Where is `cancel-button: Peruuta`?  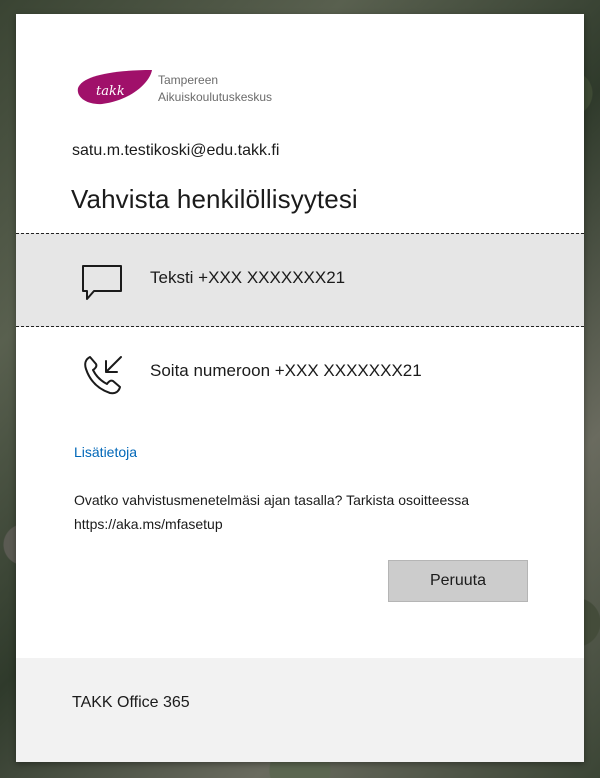 cancel-button: Peruuta is located at coordinates (458, 581).